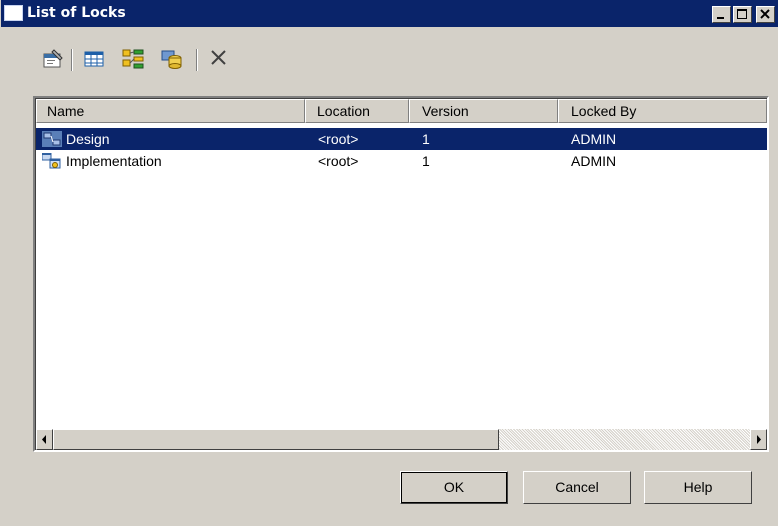  I want to click on properties-tool, so click(54, 59).